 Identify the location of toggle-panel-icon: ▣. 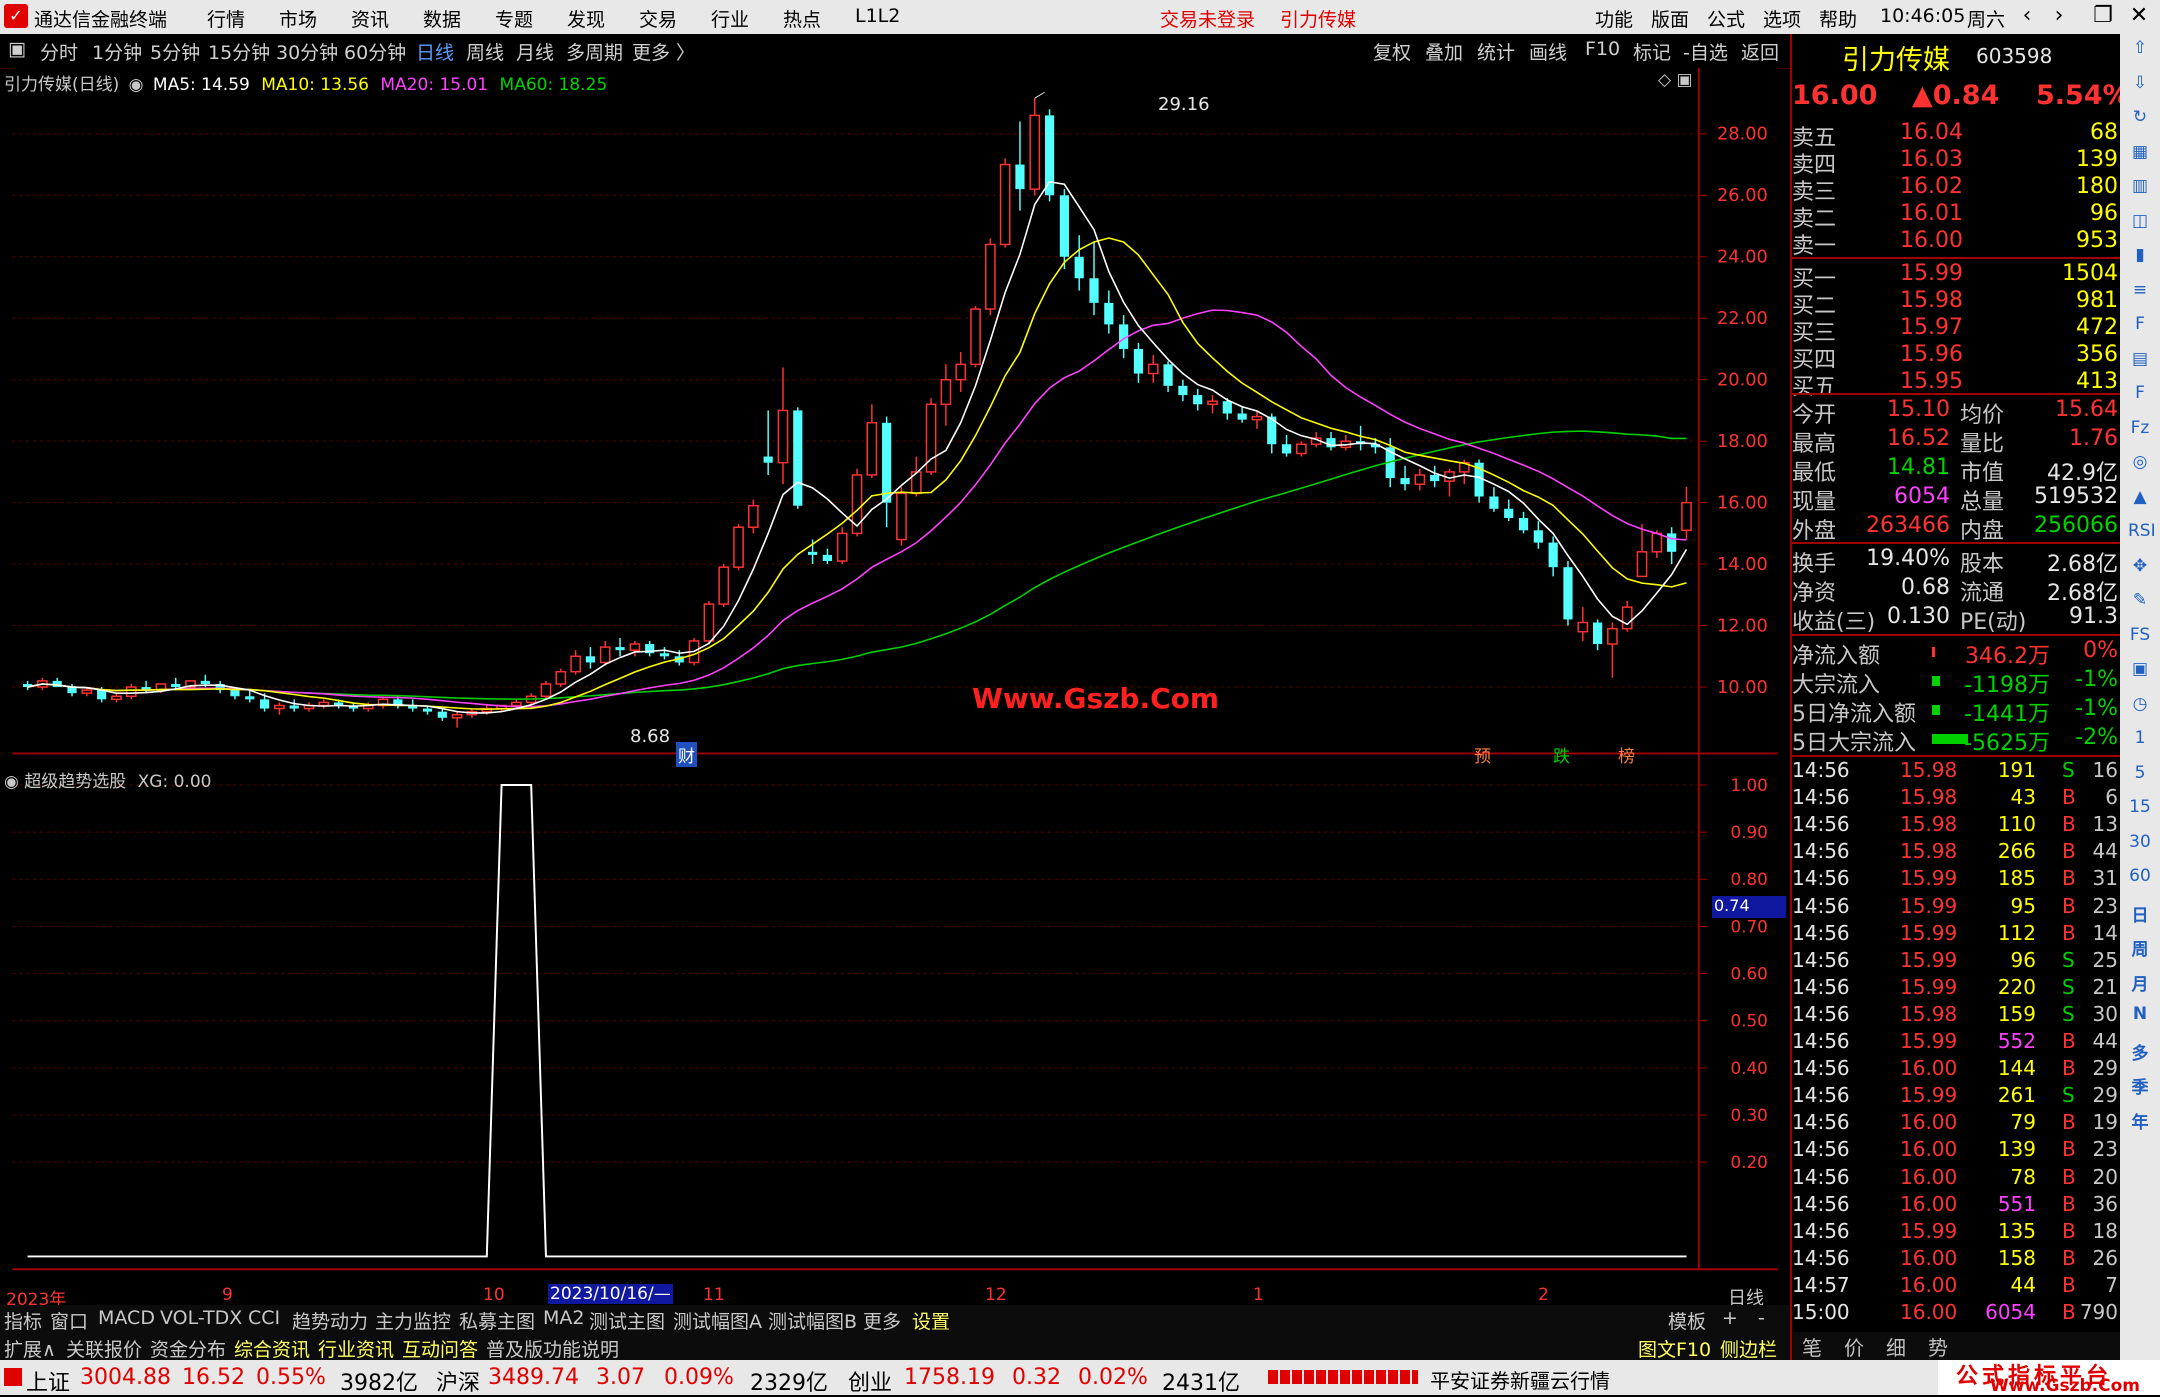
(17, 49).